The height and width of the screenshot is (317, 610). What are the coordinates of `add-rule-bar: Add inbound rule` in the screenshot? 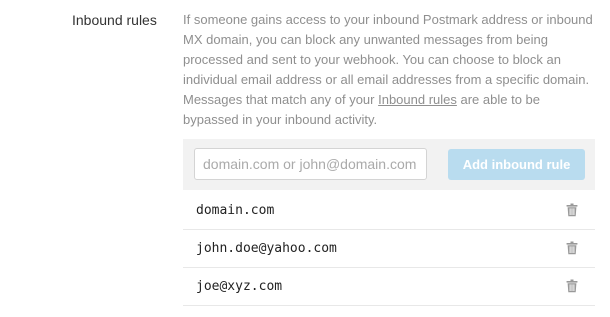 It's located at (389, 164).